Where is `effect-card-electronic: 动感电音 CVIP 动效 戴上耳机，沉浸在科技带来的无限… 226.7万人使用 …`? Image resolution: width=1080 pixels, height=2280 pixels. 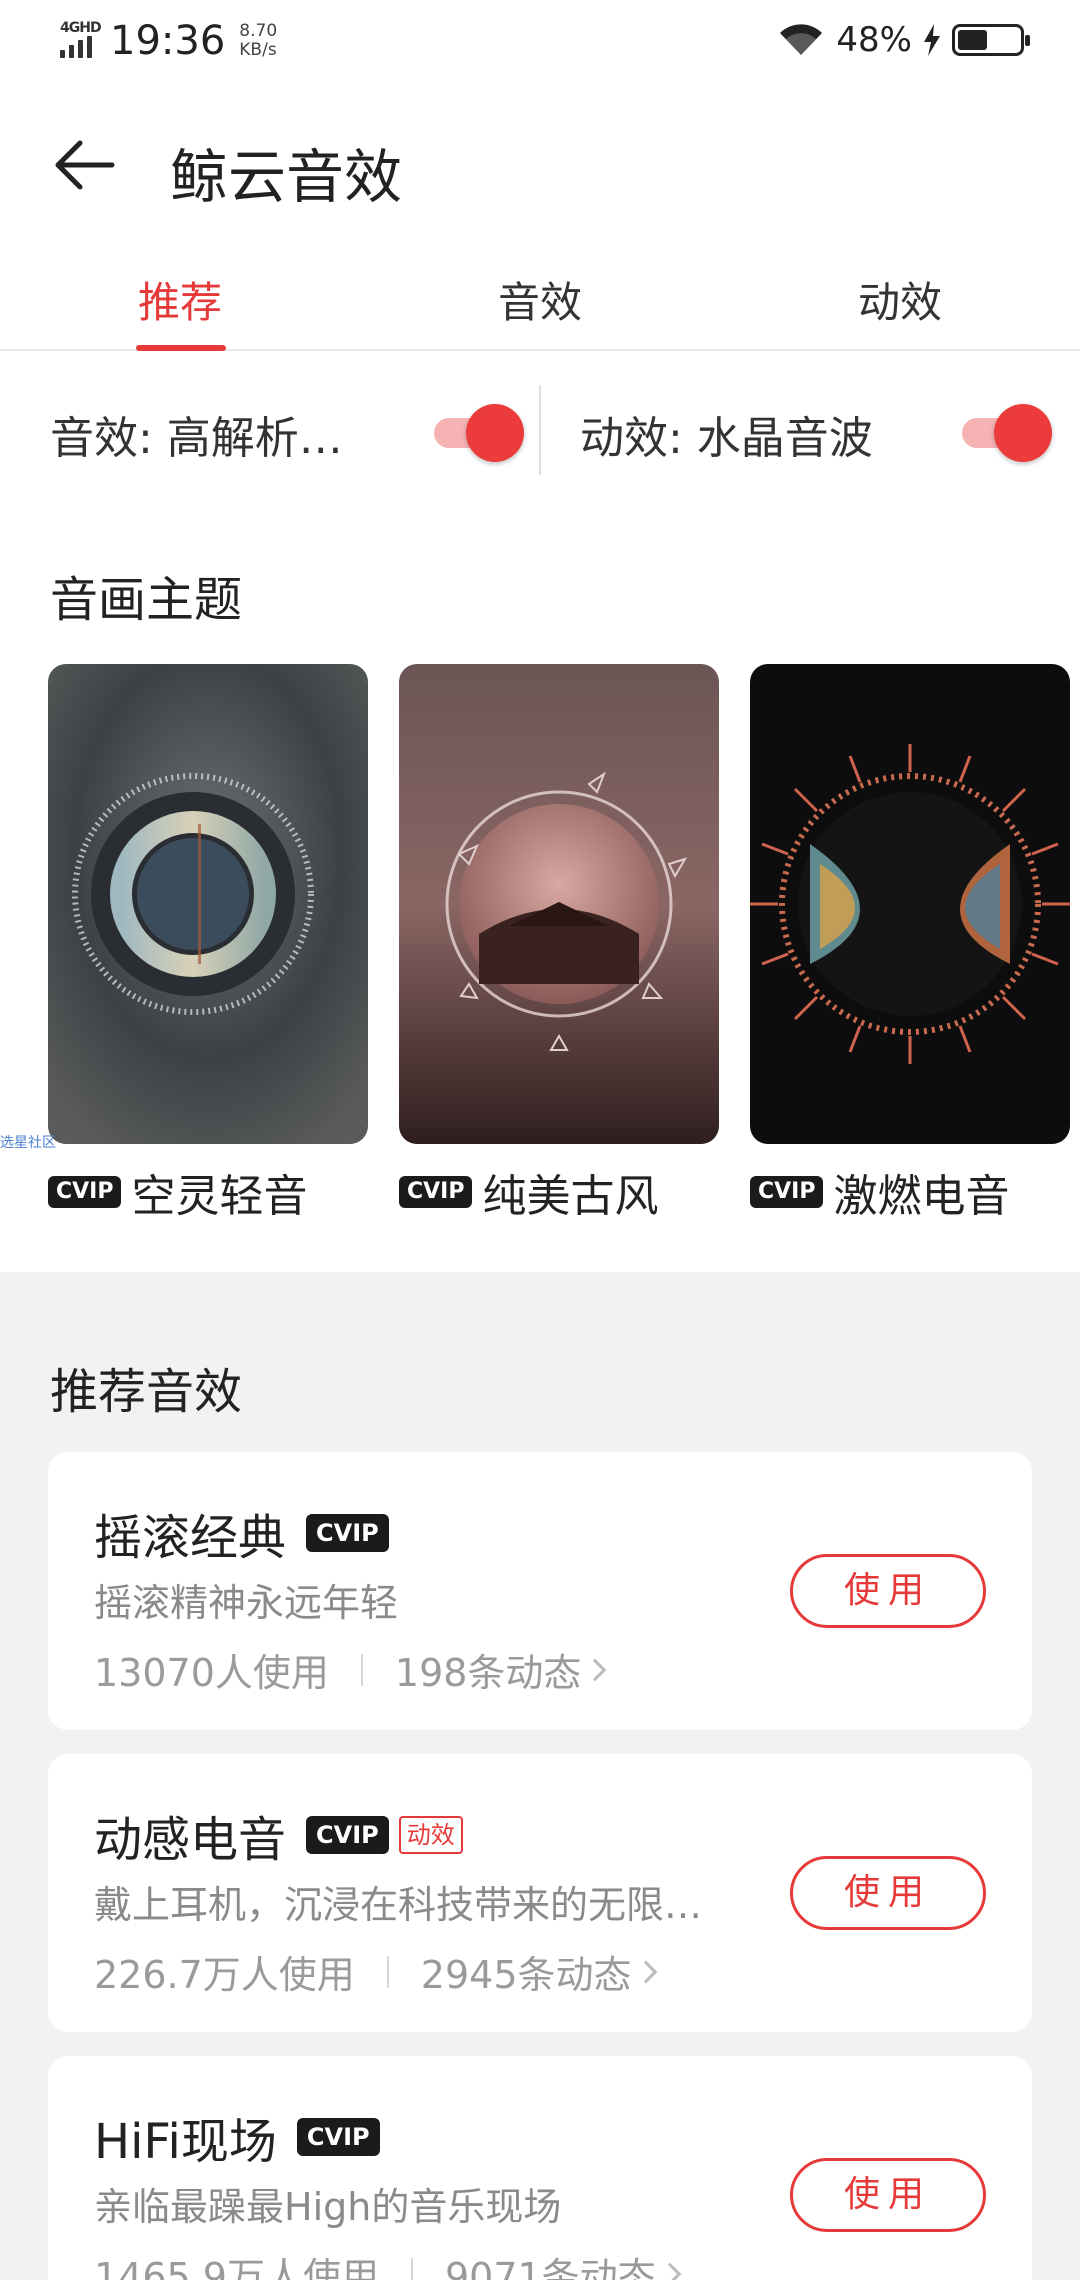 effect-card-electronic: 动感电音 CVIP 动效 戴上耳机，沉浸在科技带来的无限… 226.7万人使用 … is located at coordinates (540, 1893).